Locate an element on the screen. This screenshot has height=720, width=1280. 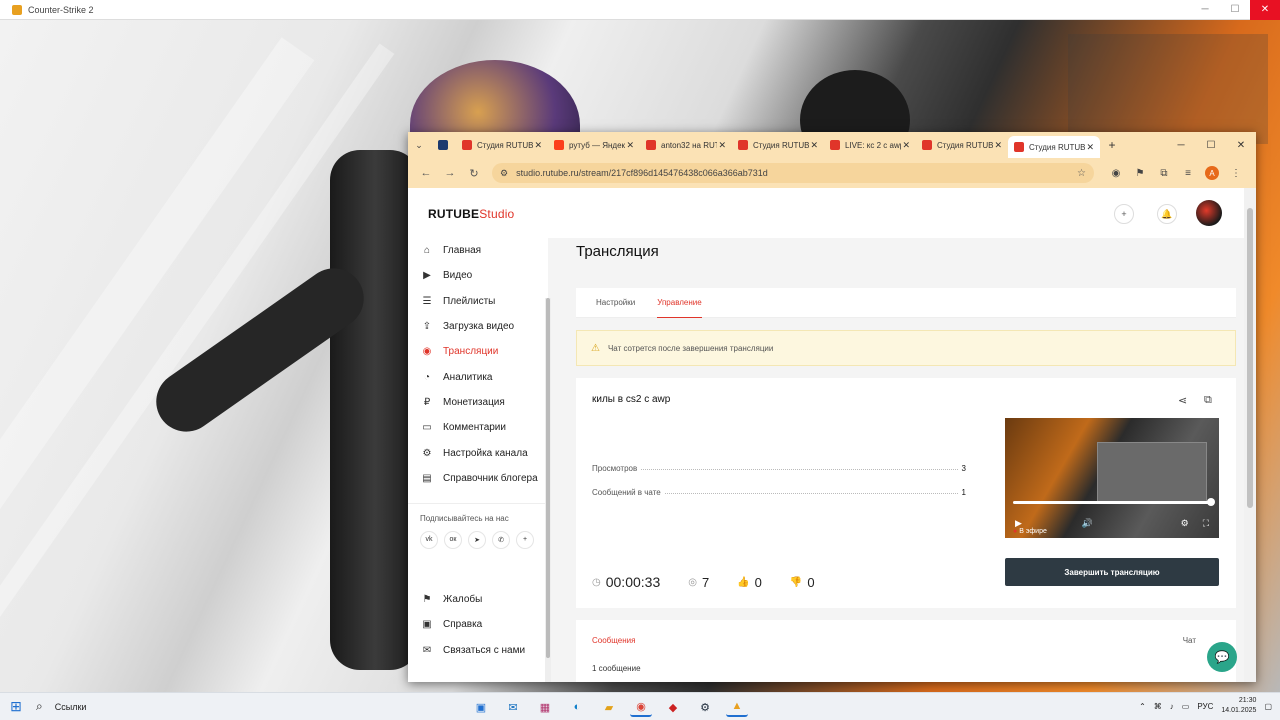
browser-maximize-icon: ☐ is located at coordinates (1211, 145).